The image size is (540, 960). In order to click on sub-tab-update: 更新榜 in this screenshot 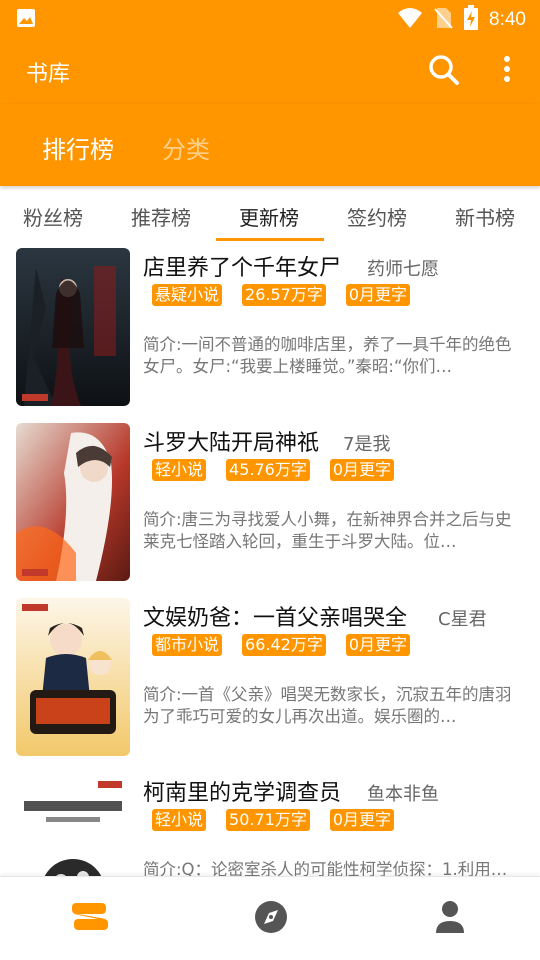, I will do `click(269, 216)`.